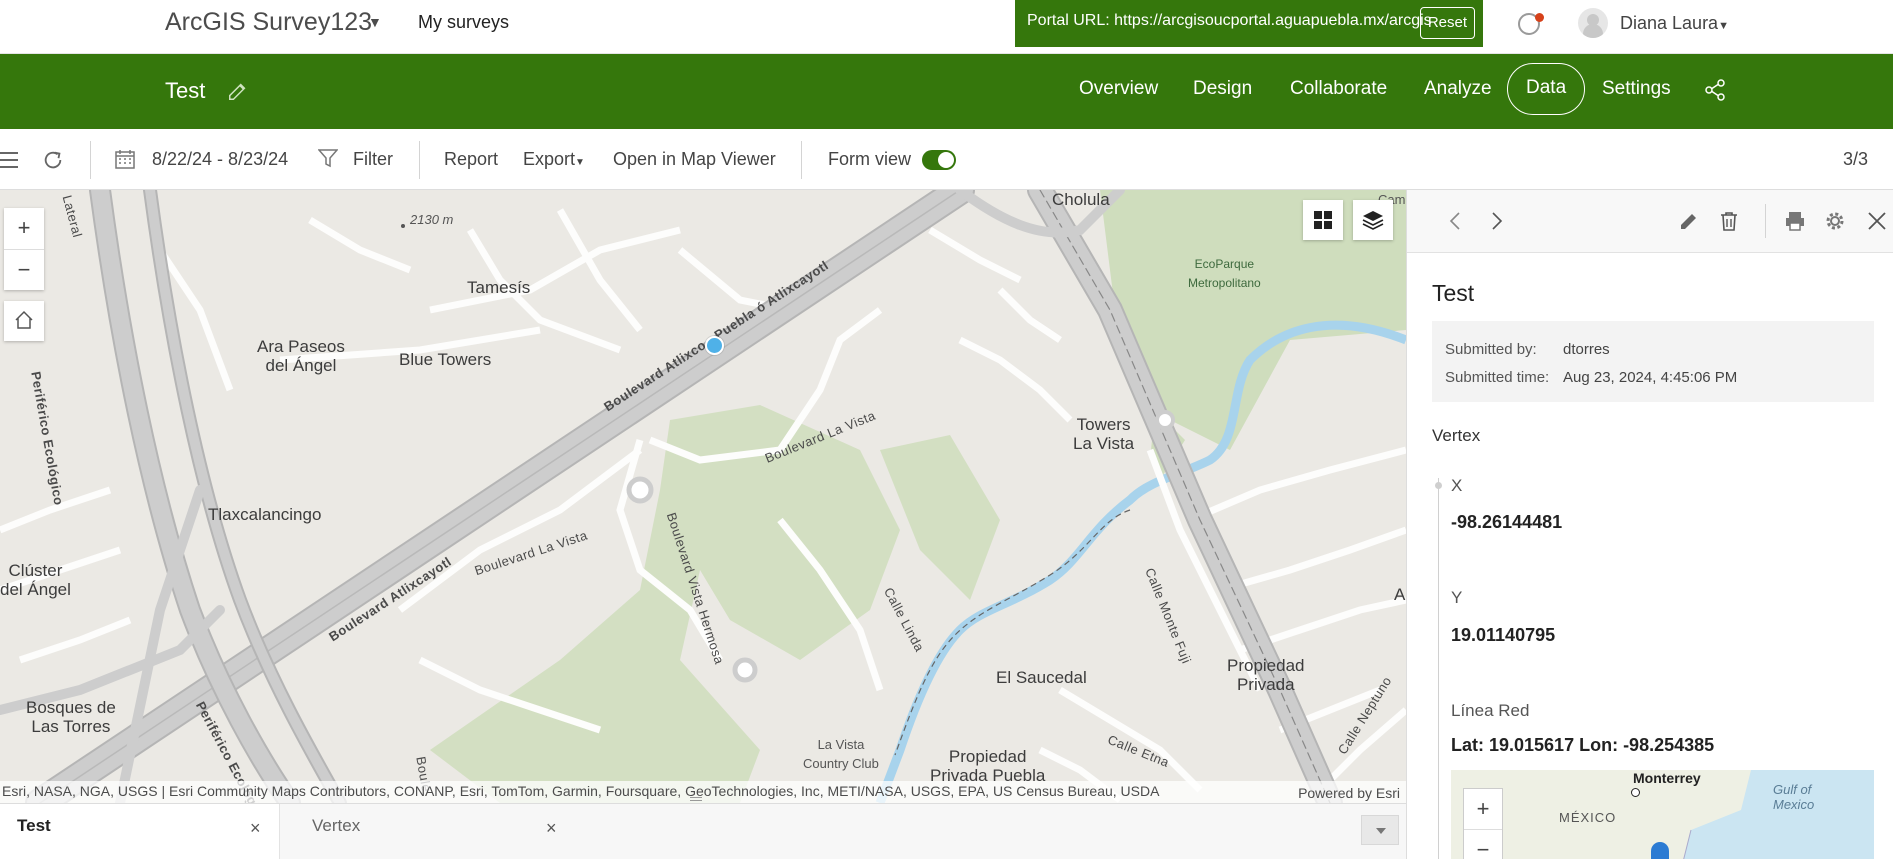 Image resolution: width=1893 pixels, height=859 pixels. I want to click on minimap-zoom-in-button: +, so click(1483, 809).